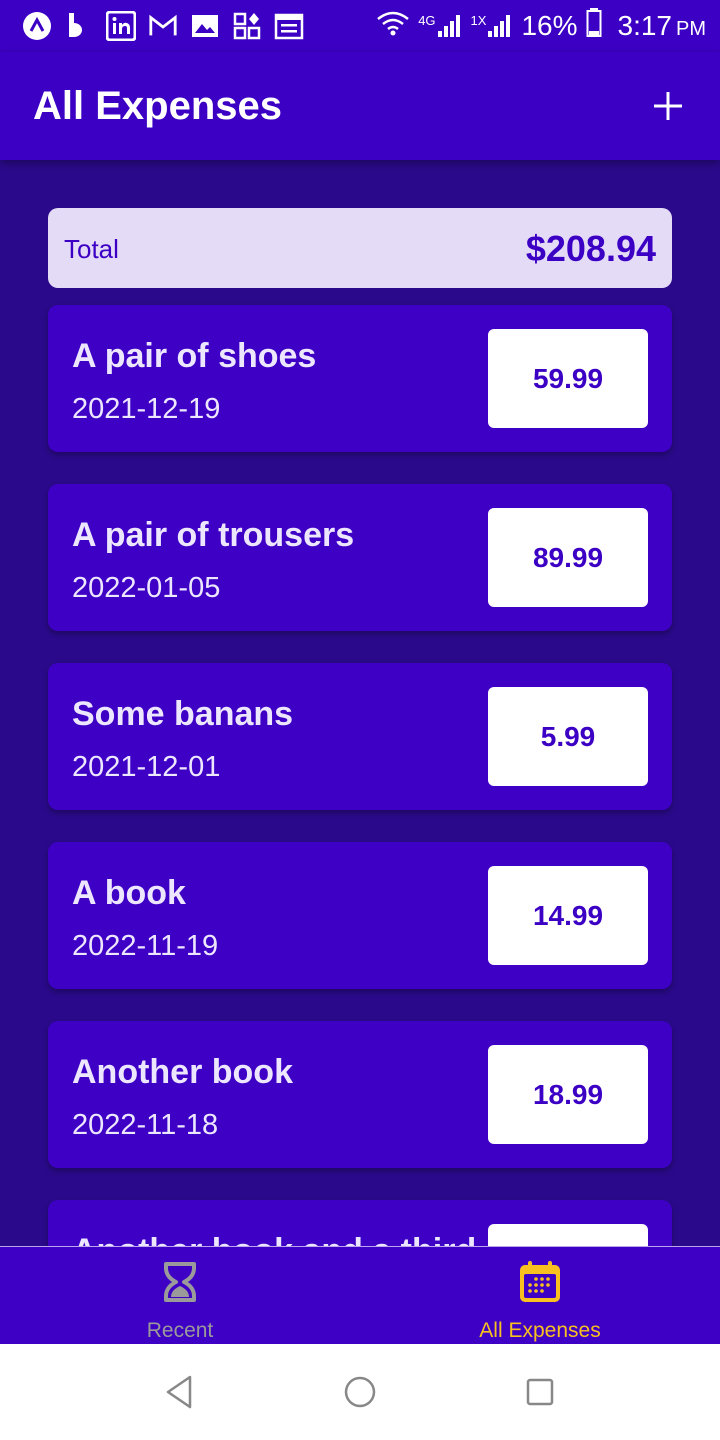 This screenshot has height=1440, width=720. I want to click on expense-description: Some banans, so click(183, 714).